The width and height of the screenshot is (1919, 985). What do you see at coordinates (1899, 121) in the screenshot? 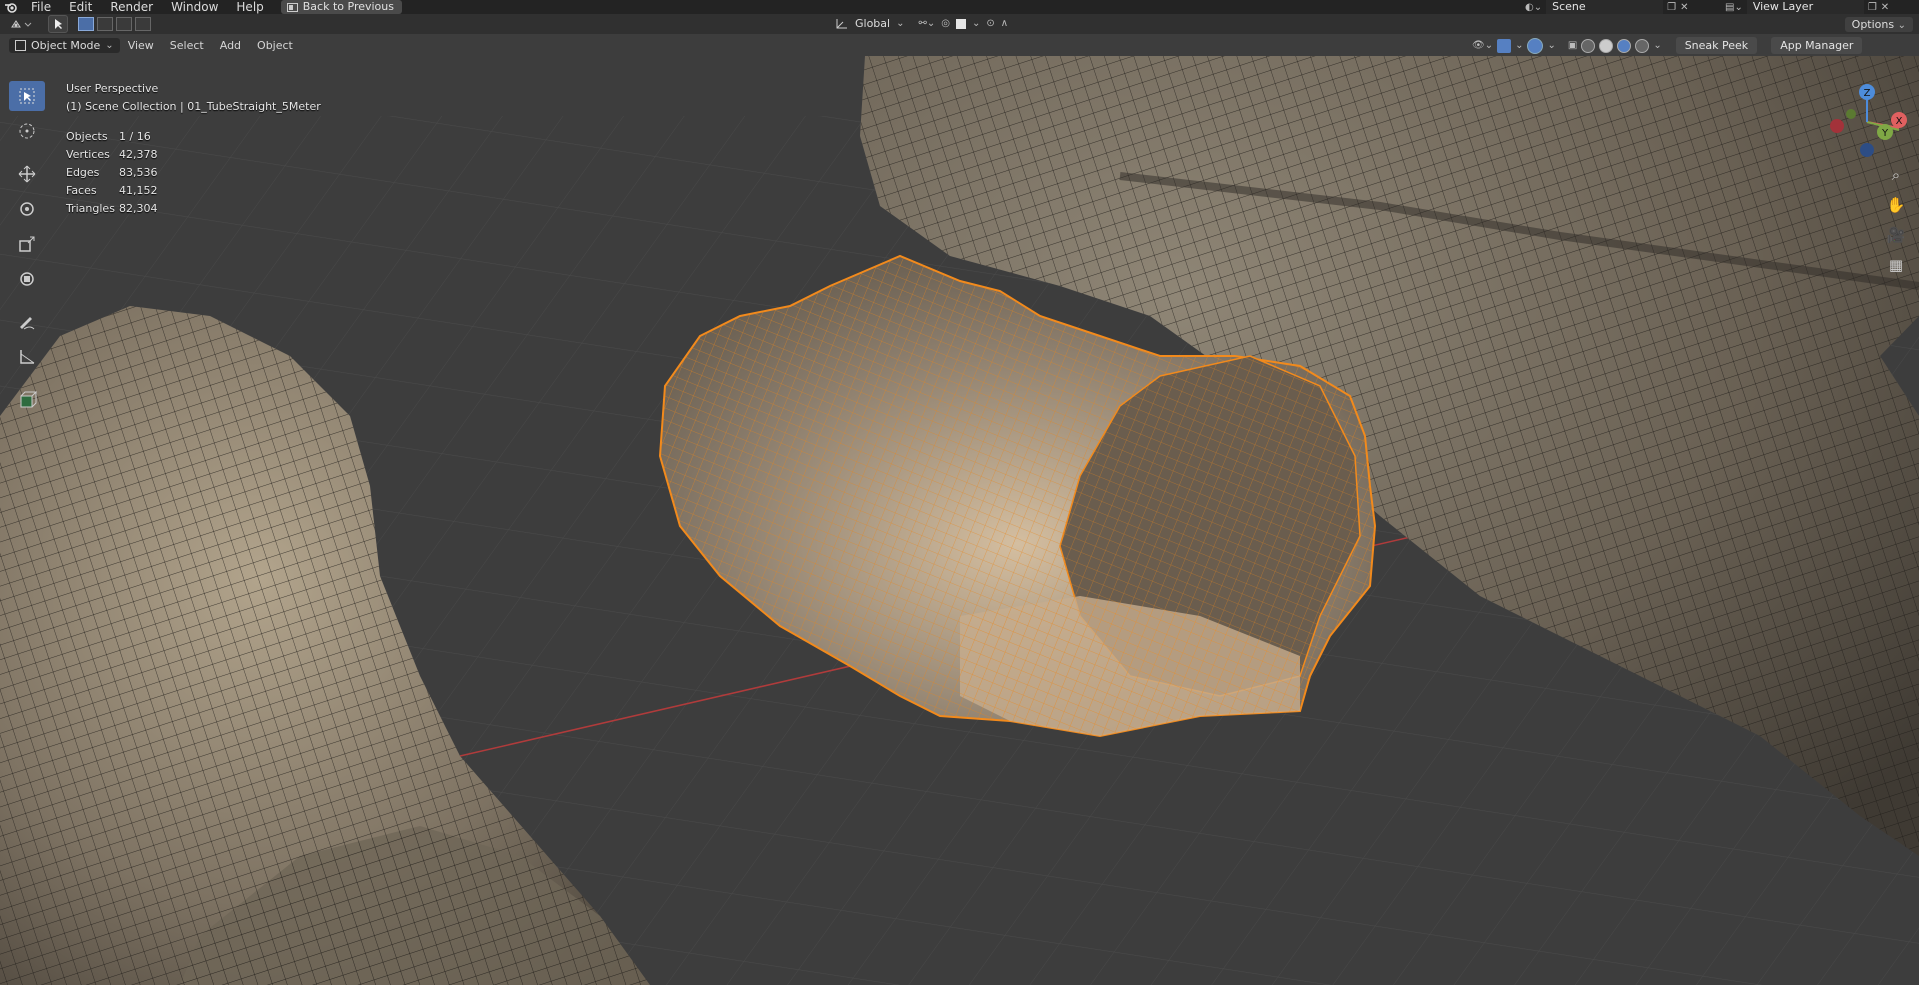
I see `gizmo-x-label: X` at bounding box center [1899, 121].